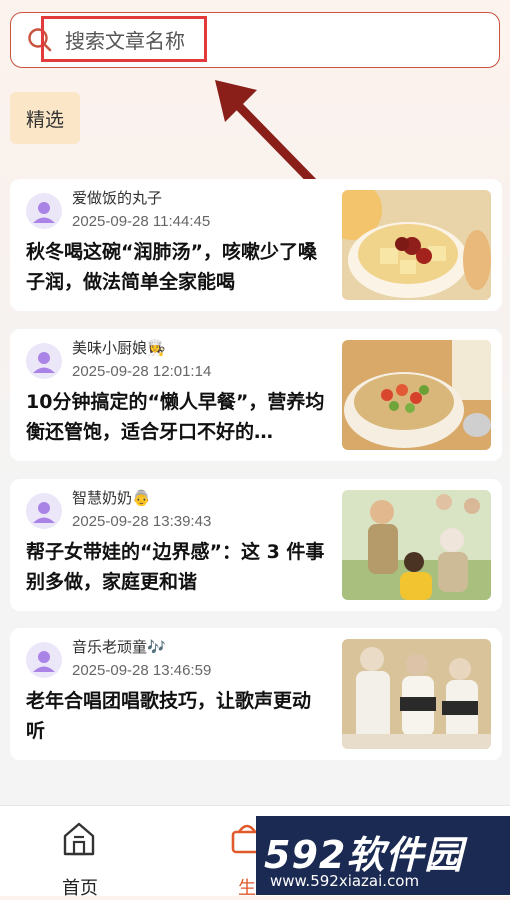  Describe the element at coordinates (215, 41) in the screenshot. I see `search-input` at that location.